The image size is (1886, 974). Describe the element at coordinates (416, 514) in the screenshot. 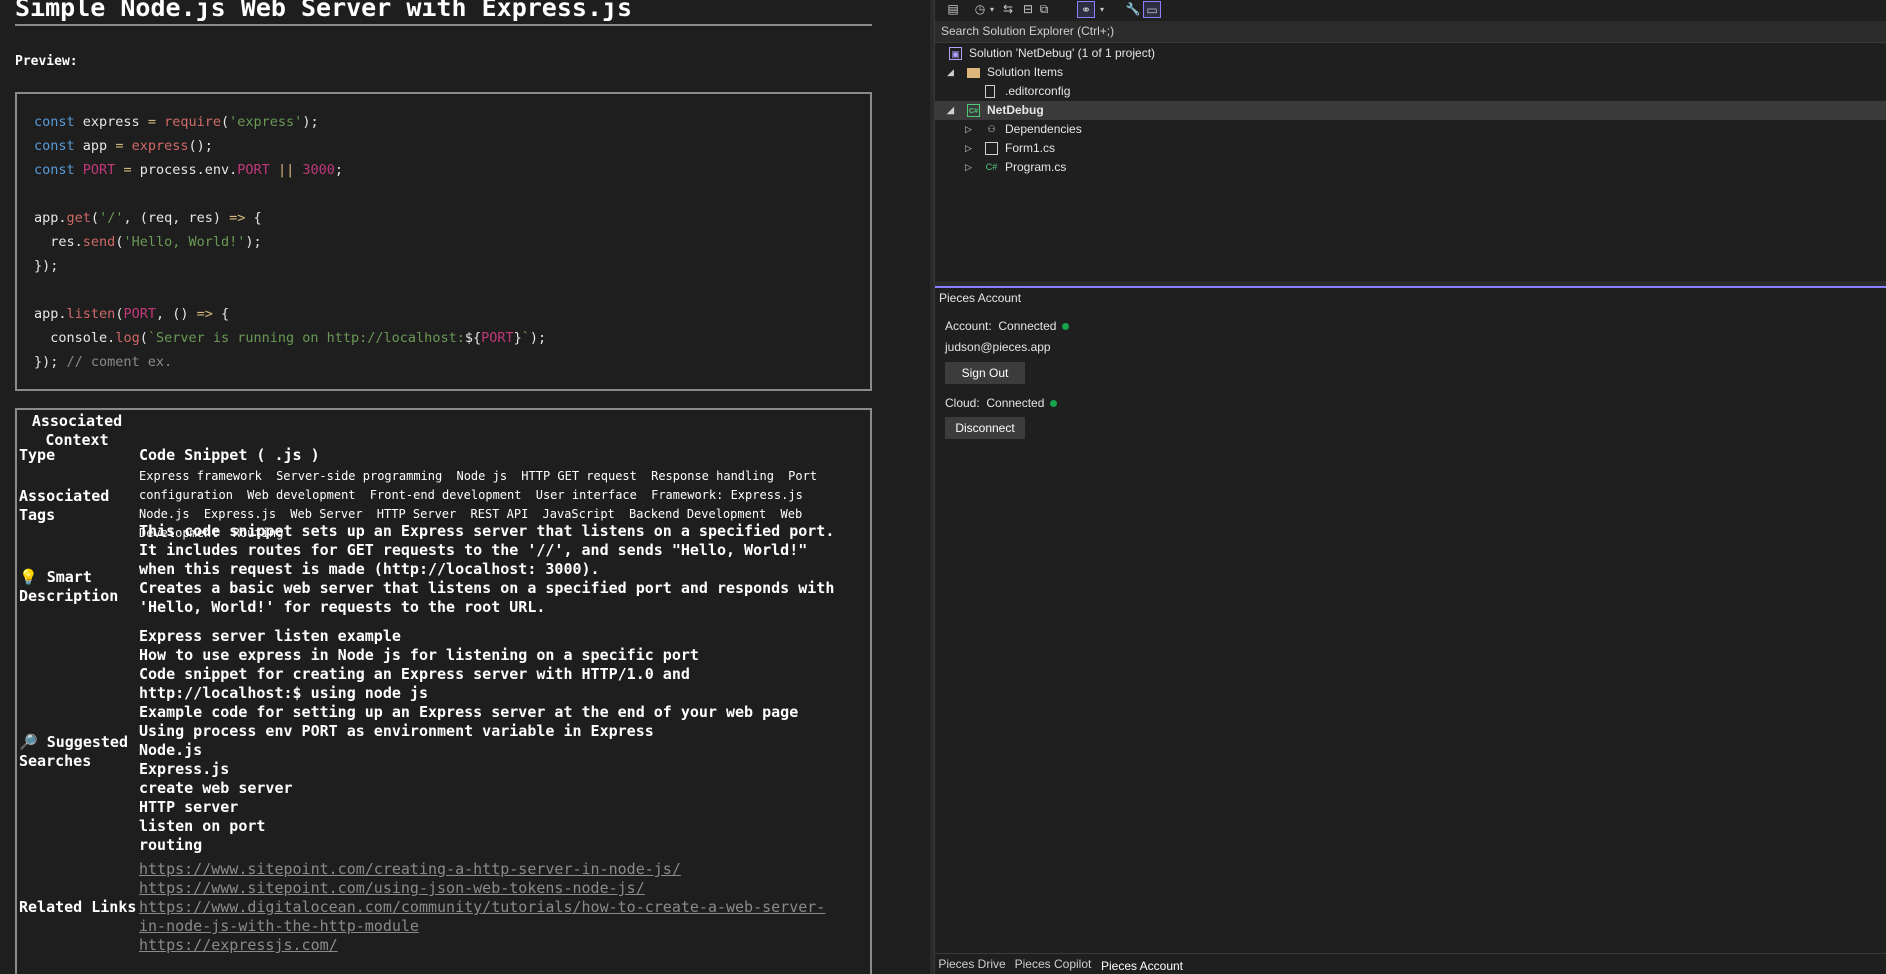

I see `tag-chip: HTTP Server` at that location.